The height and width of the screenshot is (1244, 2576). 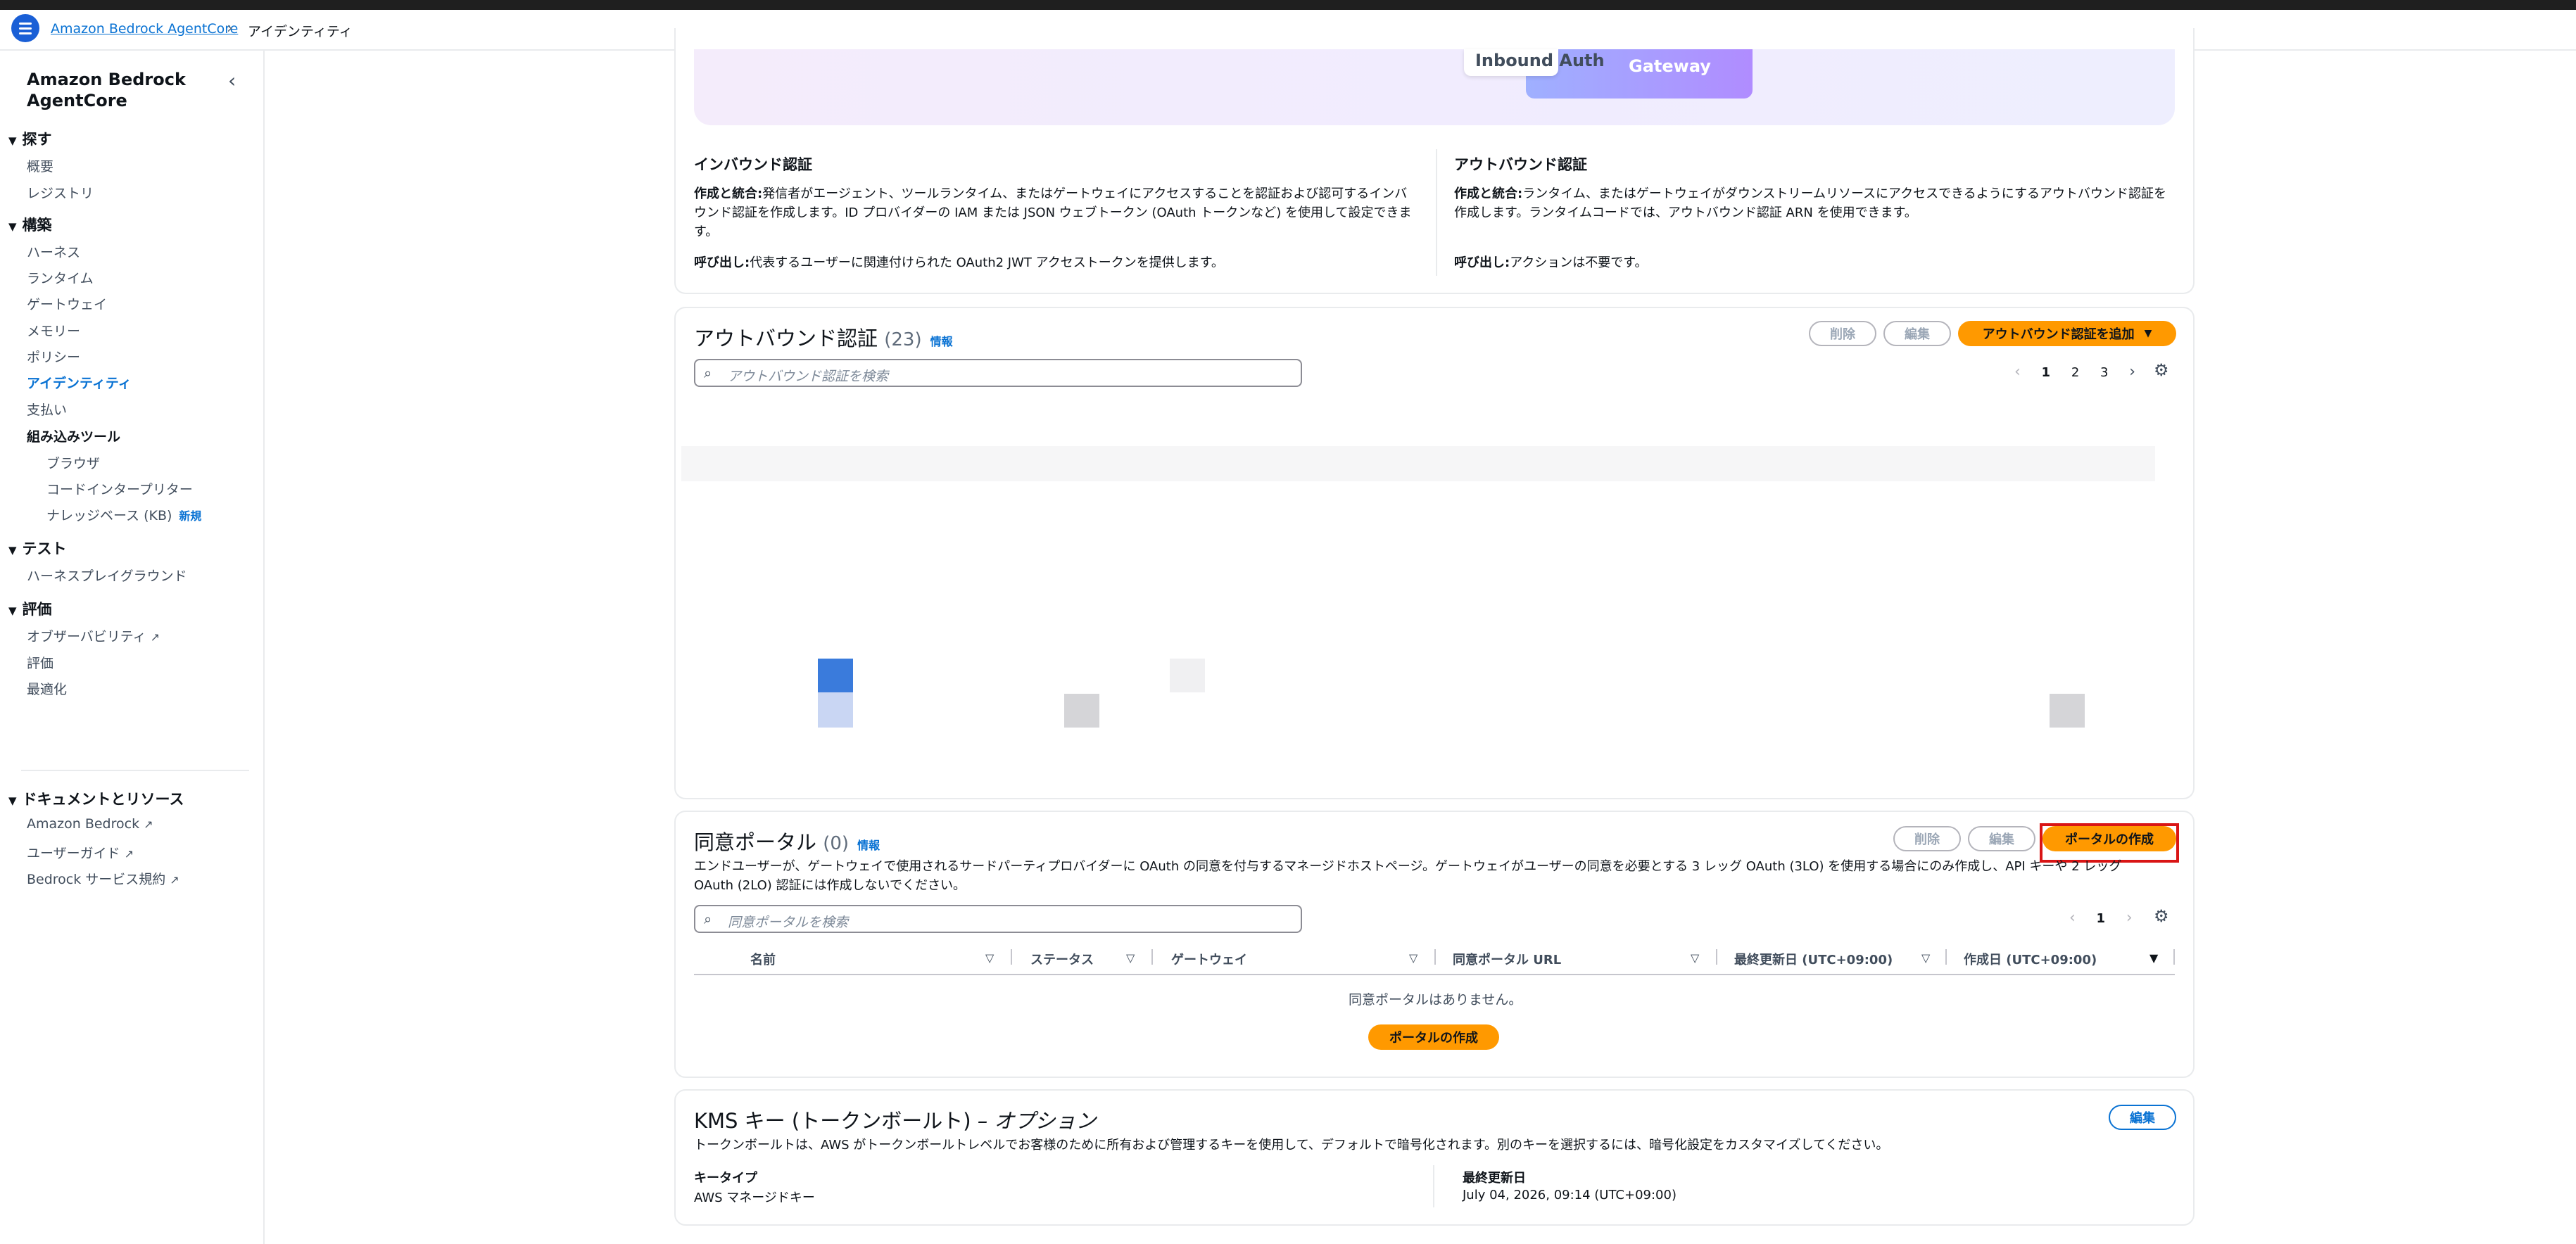 I want to click on page-3-link: 3, so click(x=2104, y=372).